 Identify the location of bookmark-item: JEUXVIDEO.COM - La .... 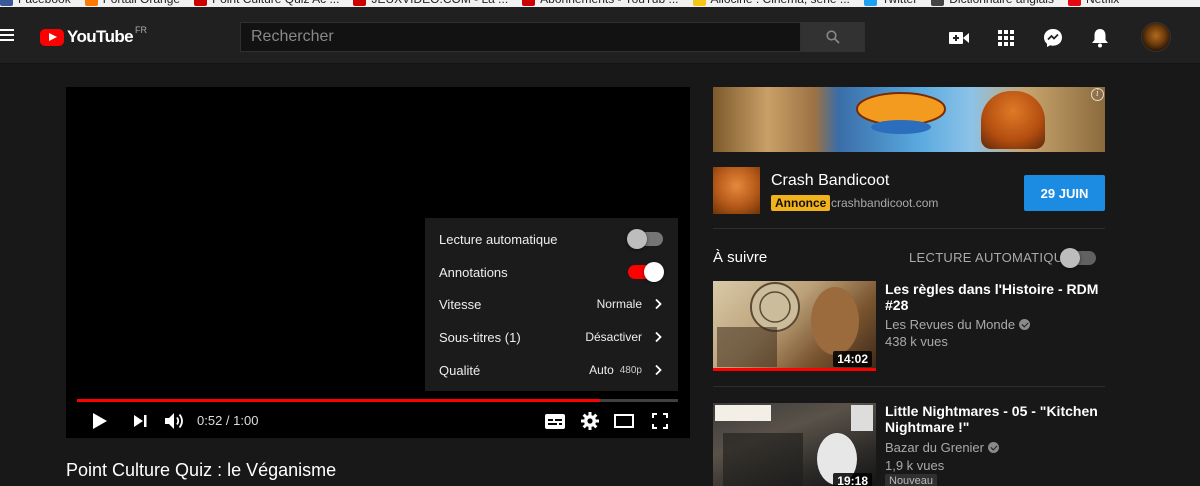
(430, 3).